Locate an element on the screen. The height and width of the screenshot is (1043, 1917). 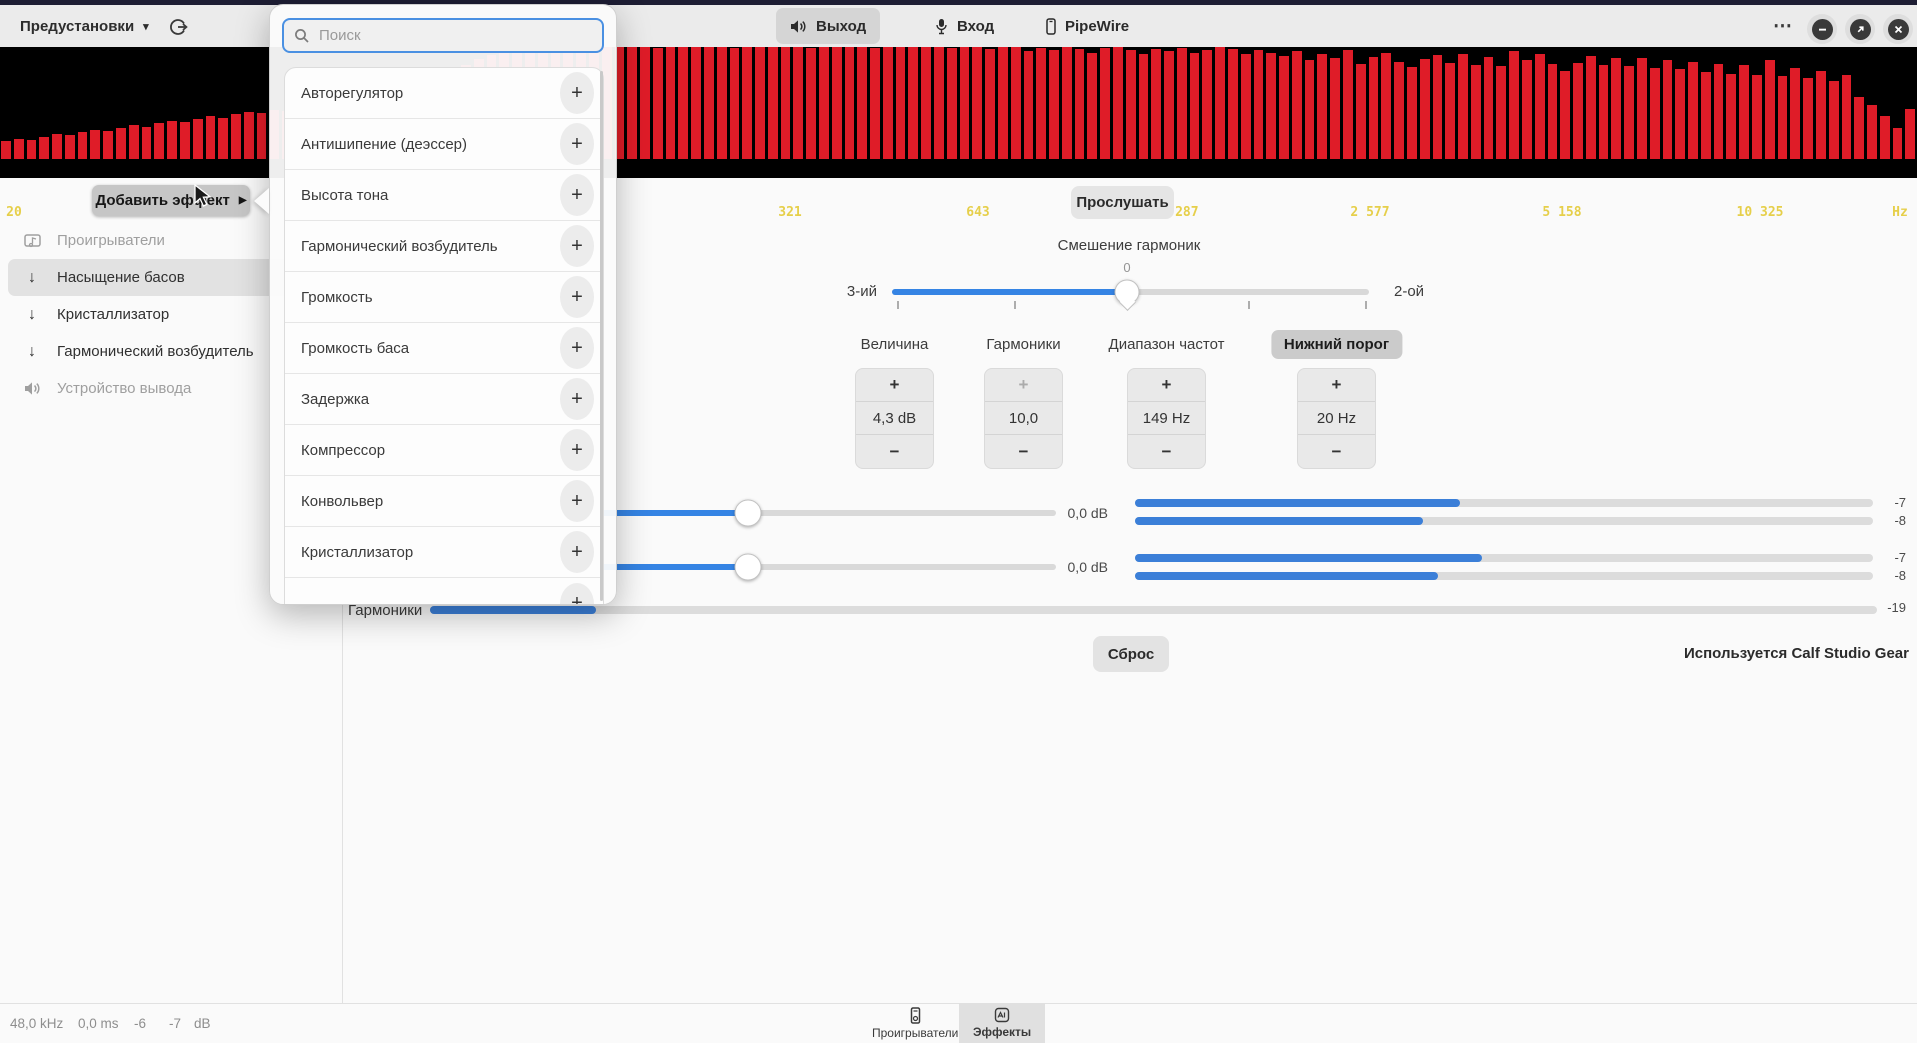
bypass-icon is located at coordinates (178, 27).